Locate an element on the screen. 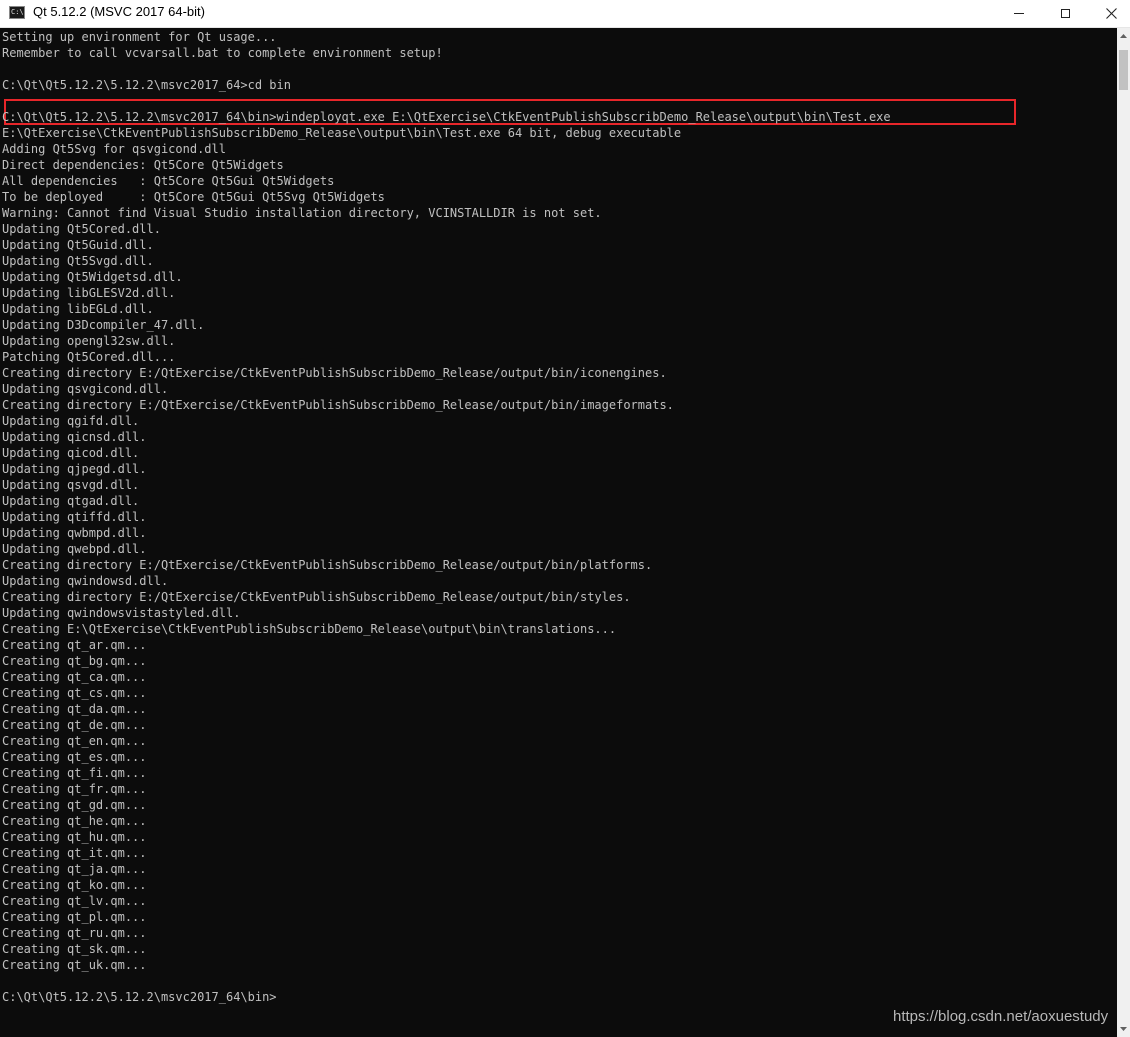 Image resolution: width=1130 pixels, height=1037 pixels. scroll-up-icon is located at coordinates (1123, 36).